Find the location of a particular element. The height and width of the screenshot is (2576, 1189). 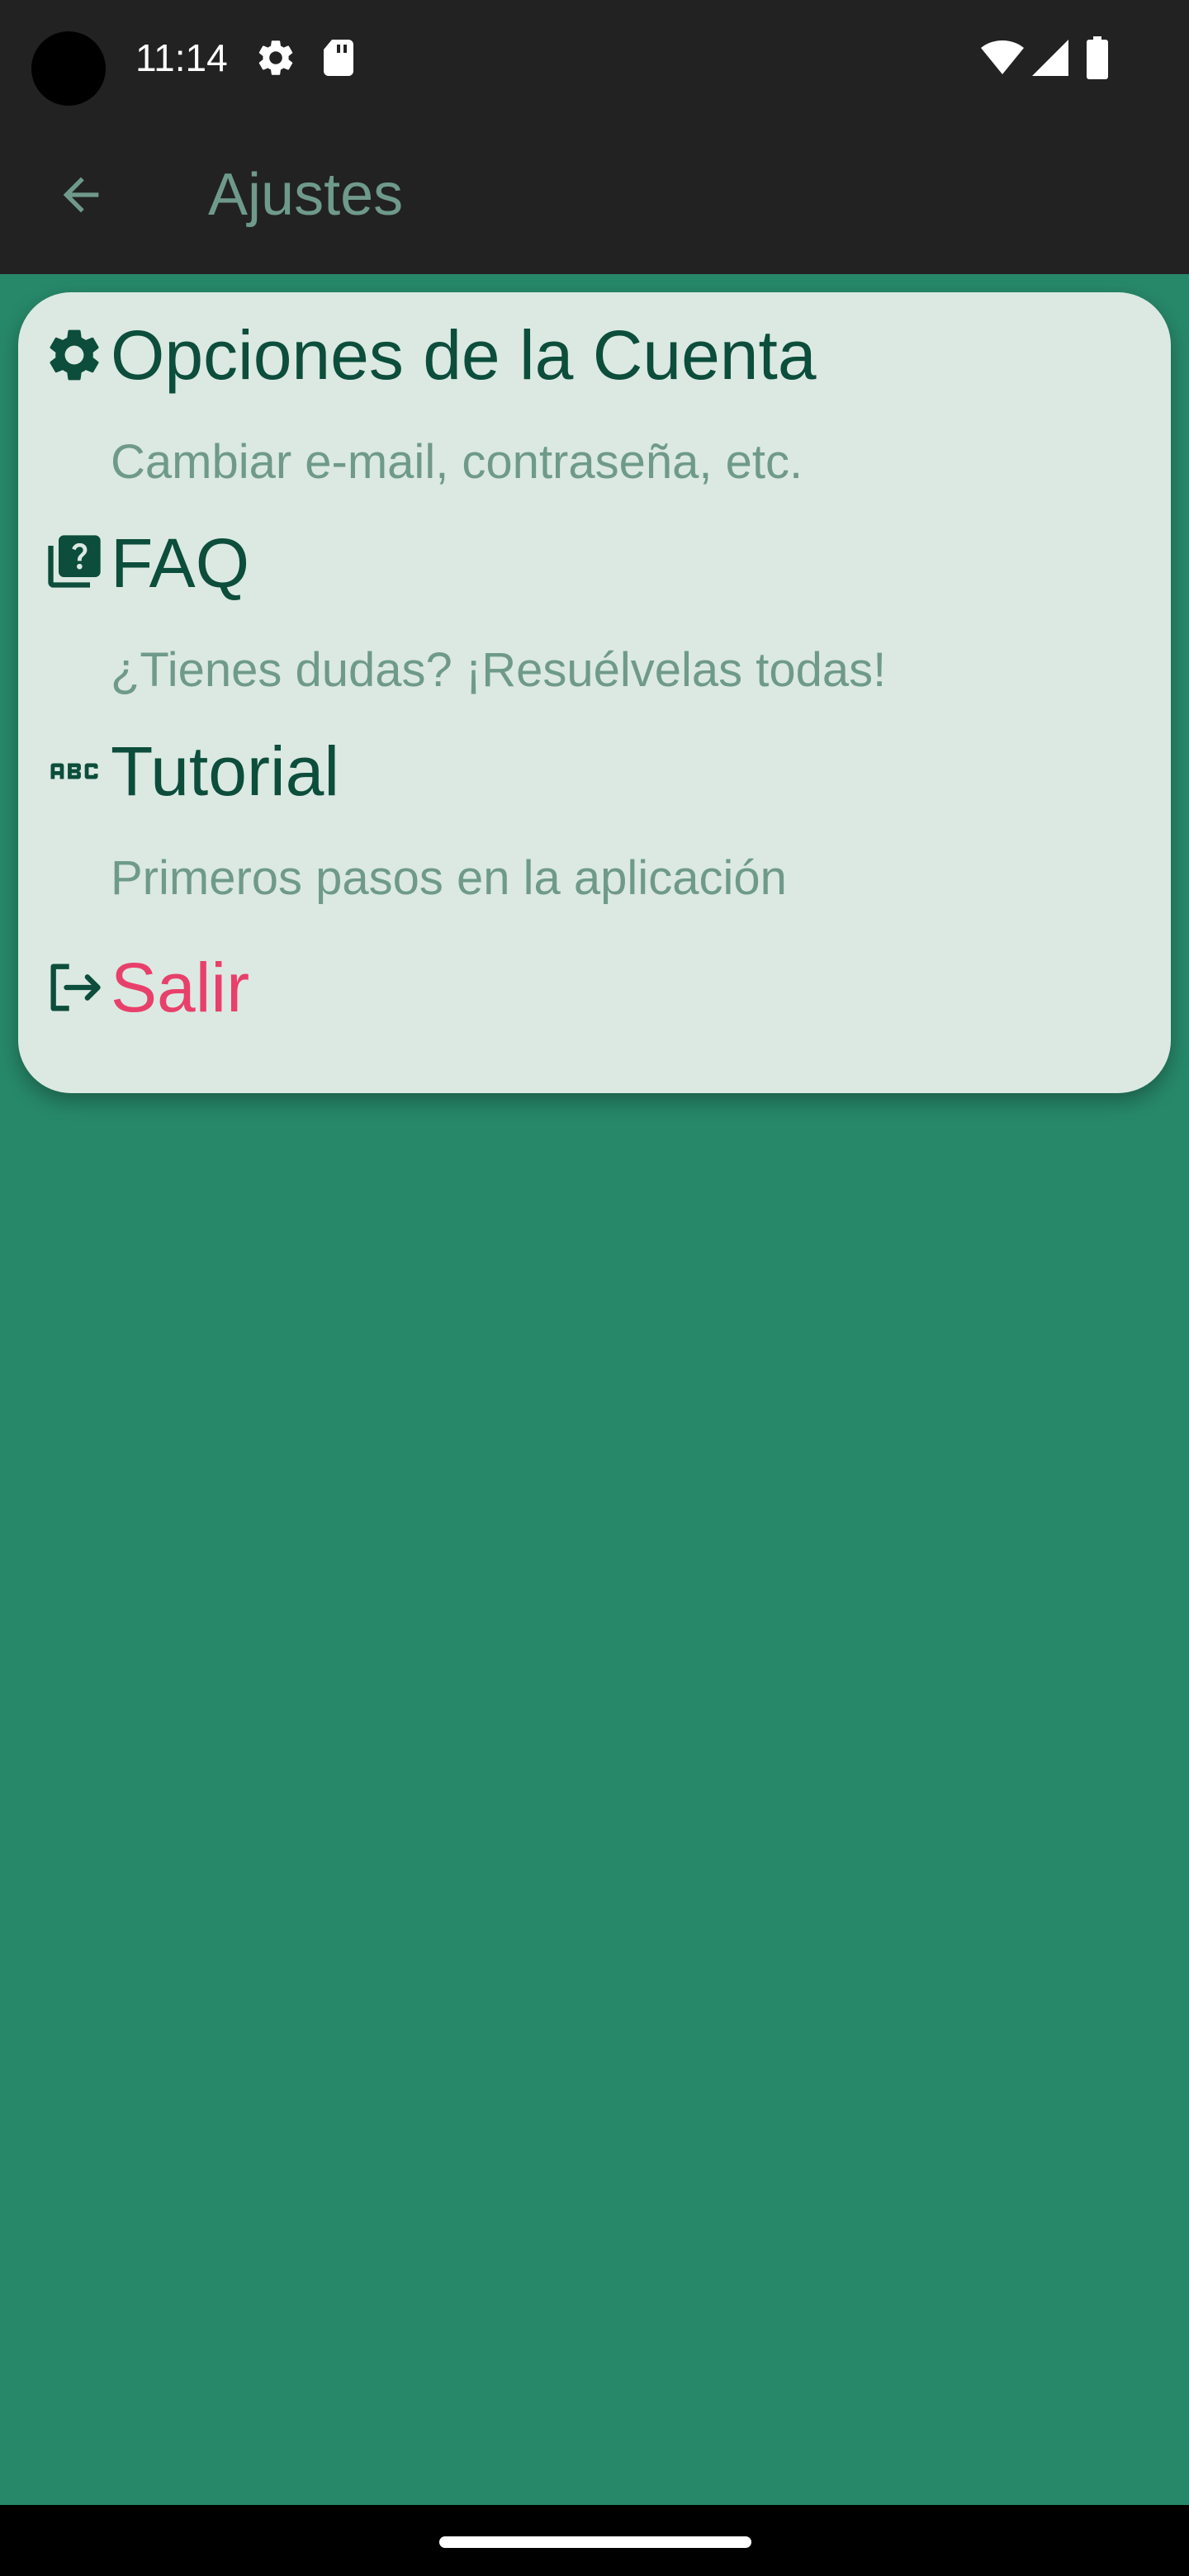

back-button is located at coordinates (81, 196).